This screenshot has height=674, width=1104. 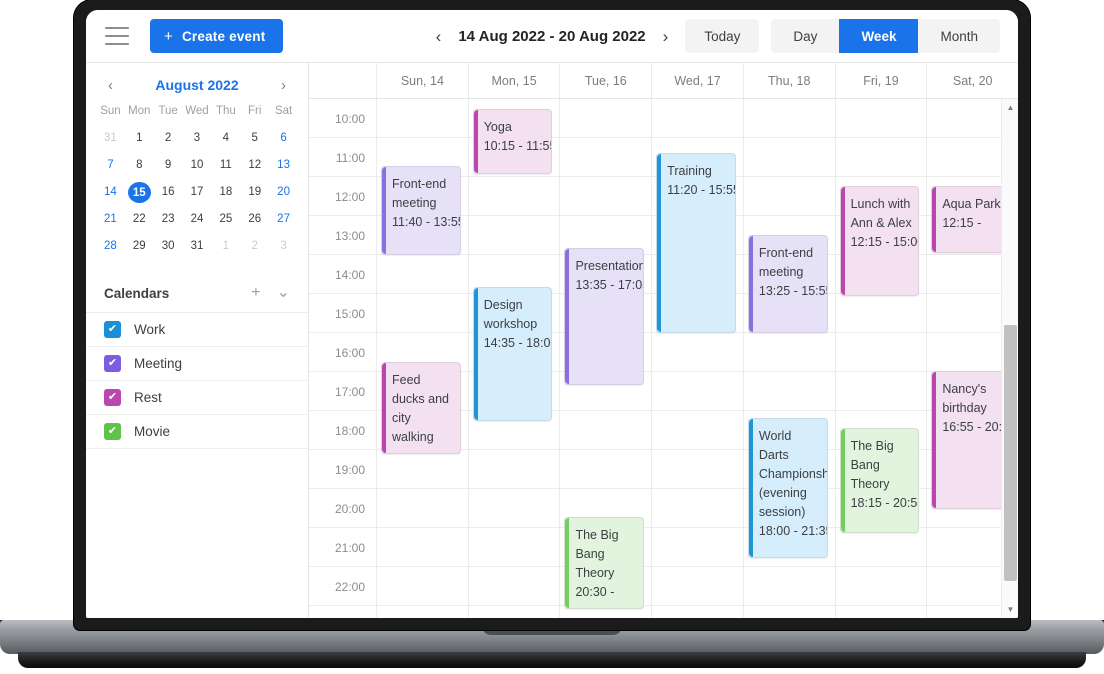 I want to click on create-event-button: + Create event, so click(x=217, y=36).